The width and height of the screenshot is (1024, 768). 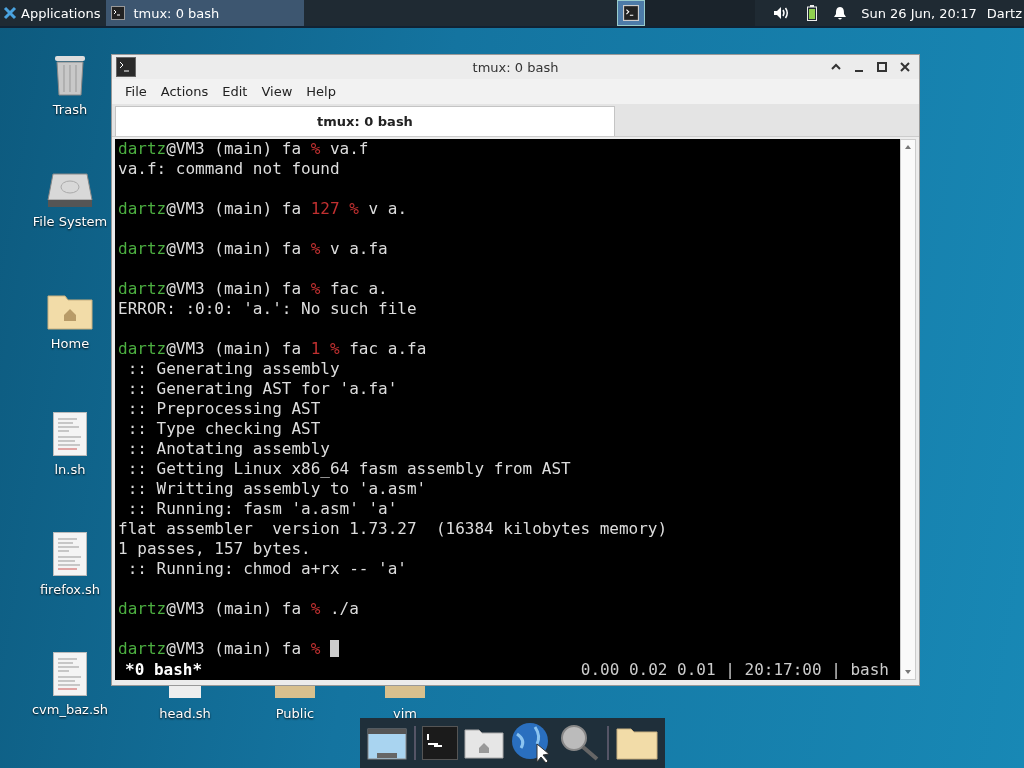 I want to click on output-text: :: Writting assembly to 'a.asm', so click(x=276, y=488).